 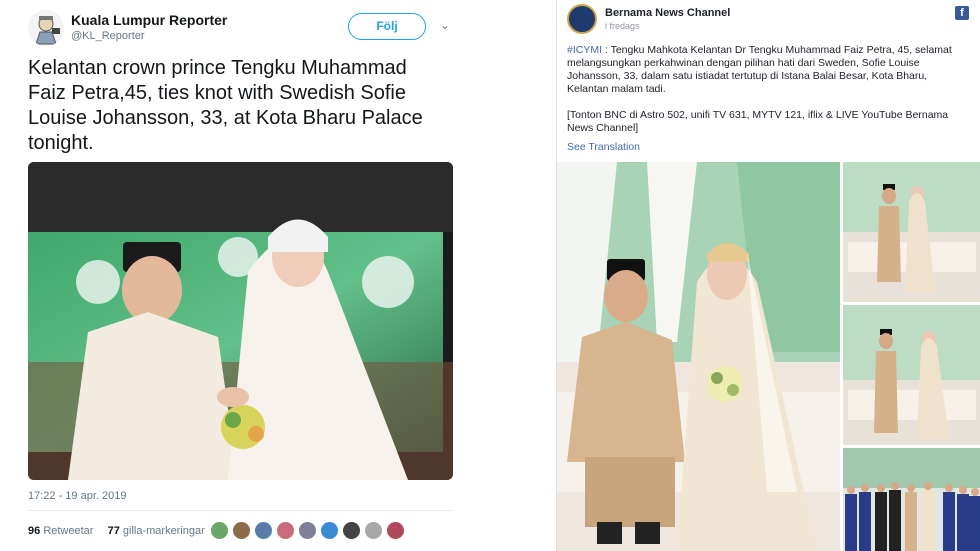 What do you see at coordinates (667, 13) in the screenshot?
I see `page-name: Bernama News Channel` at bounding box center [667, 13].